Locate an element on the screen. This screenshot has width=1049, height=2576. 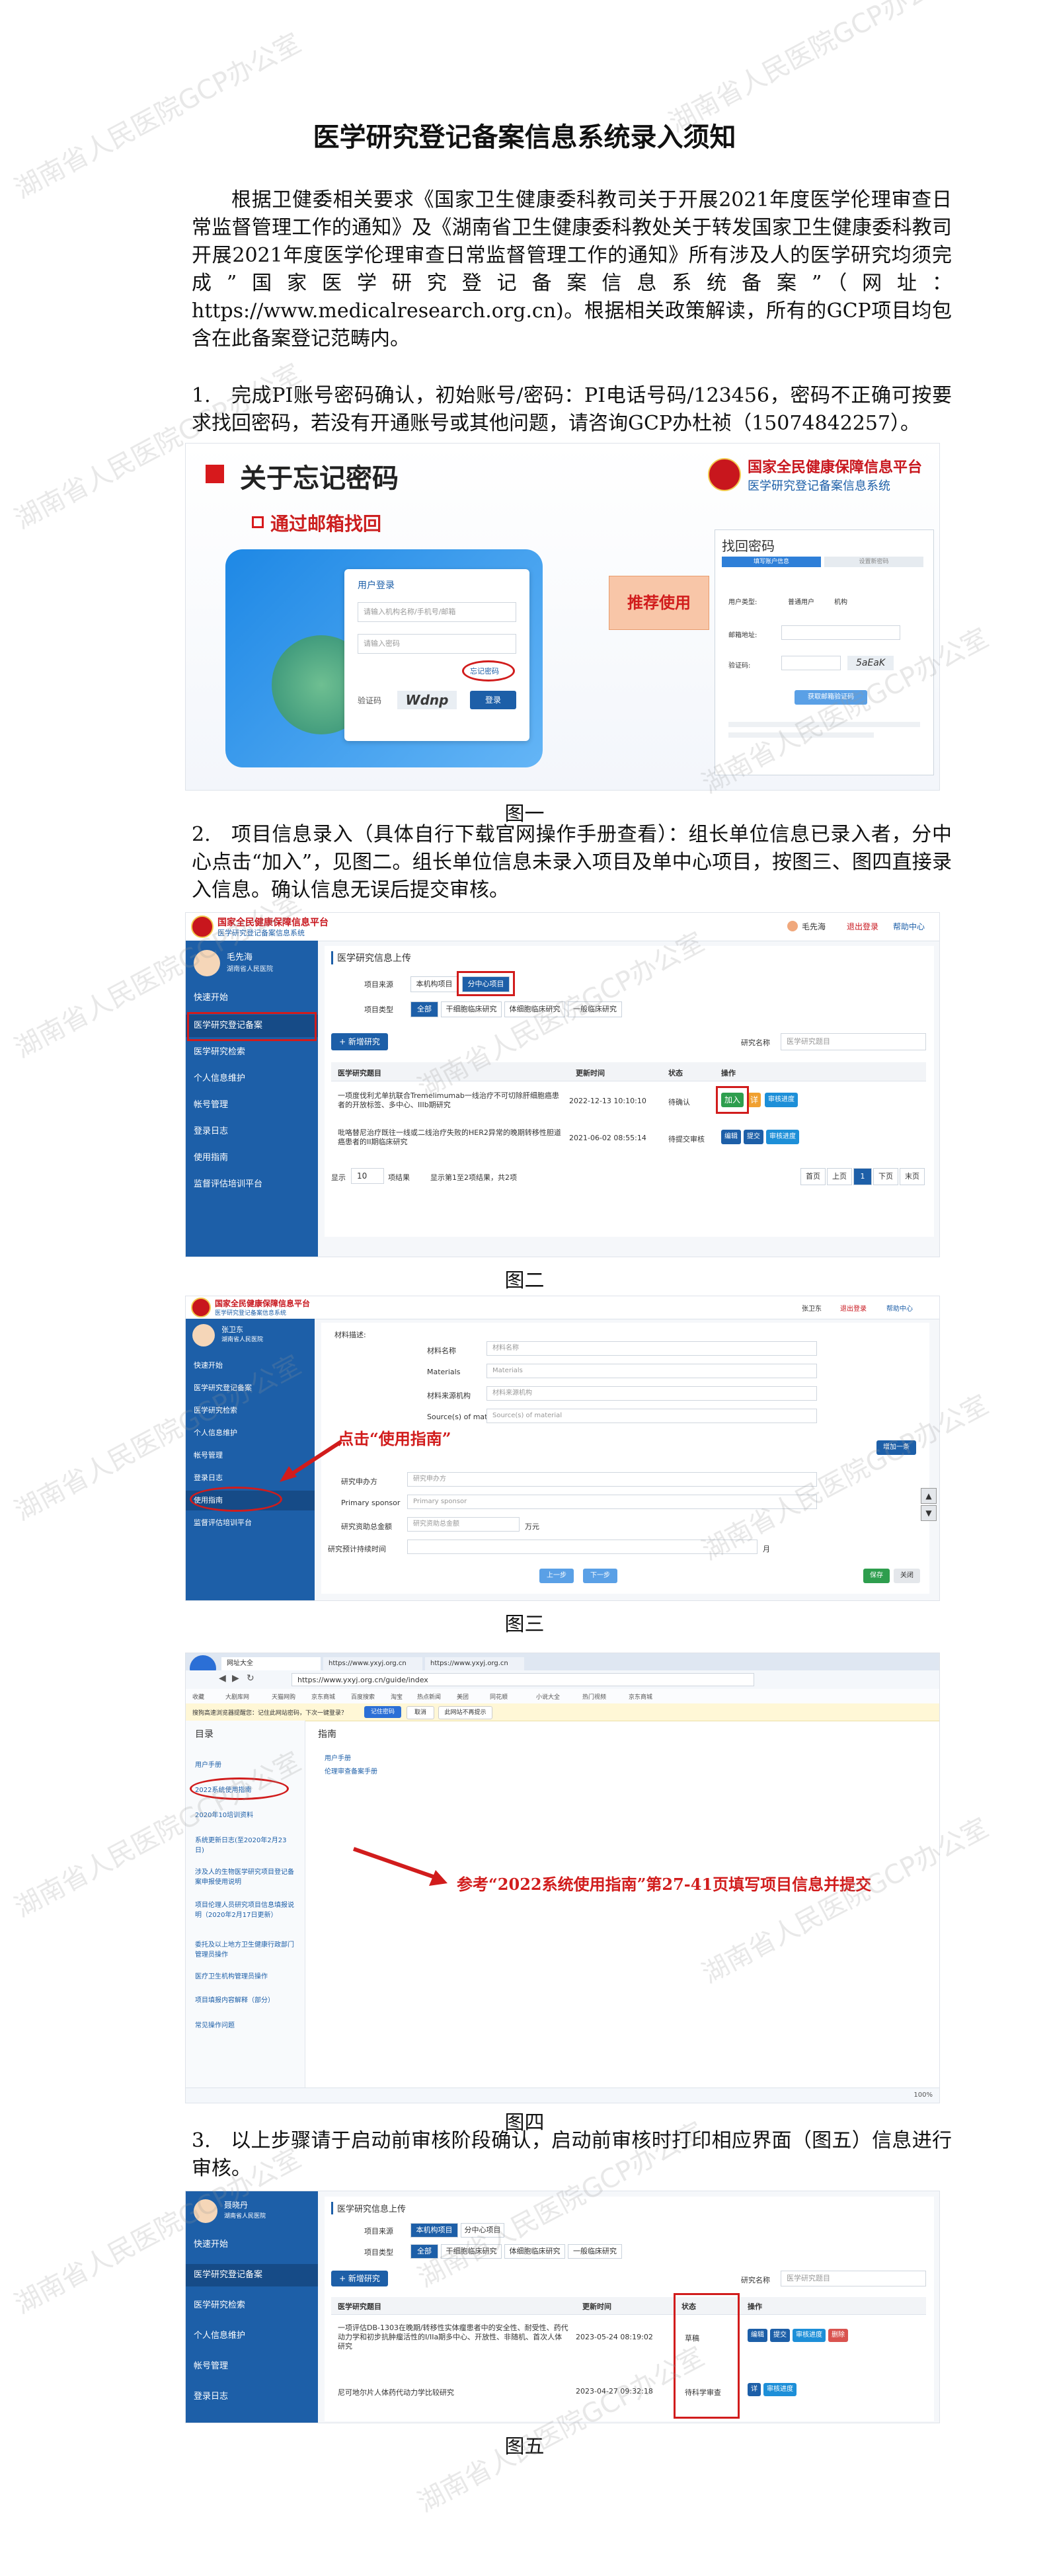
bookmark-8: 美团 is located at coordinates (463, 1696).